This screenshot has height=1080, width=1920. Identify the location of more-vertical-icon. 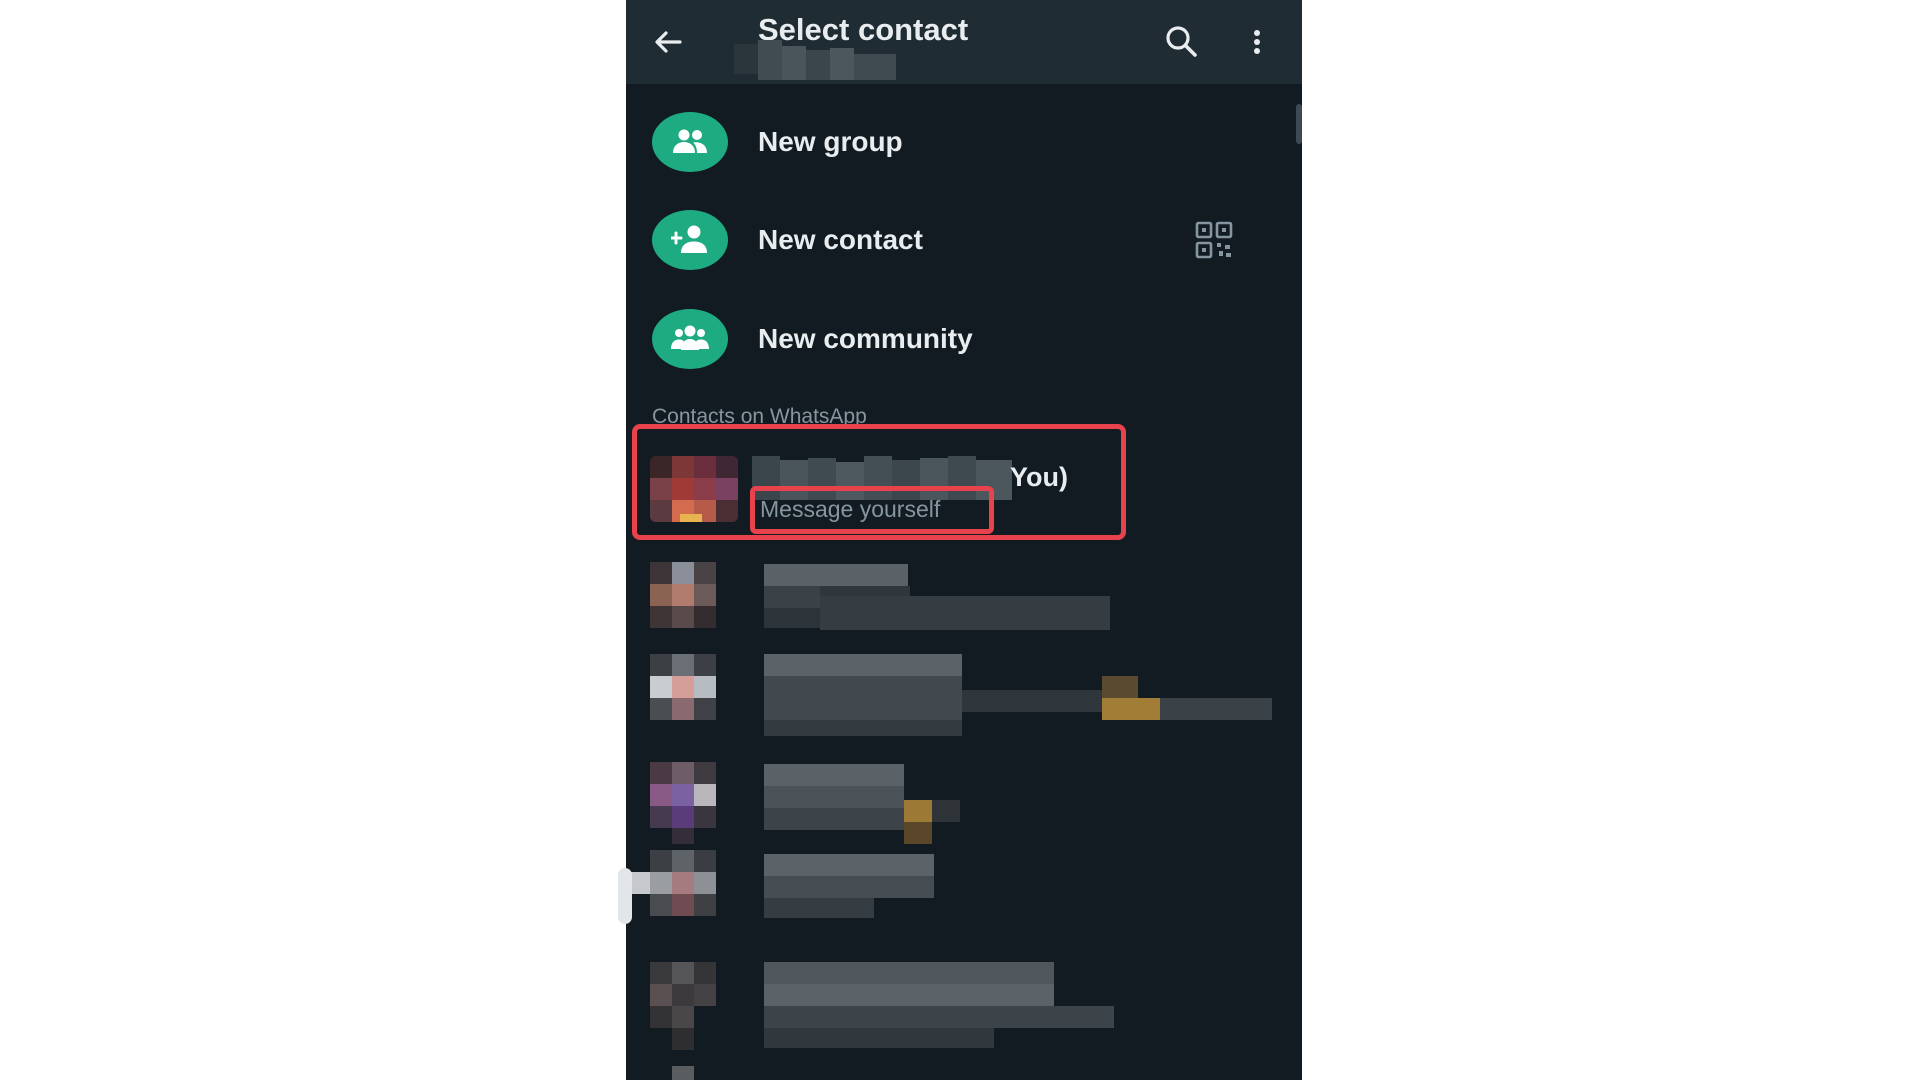
(1257, 42).